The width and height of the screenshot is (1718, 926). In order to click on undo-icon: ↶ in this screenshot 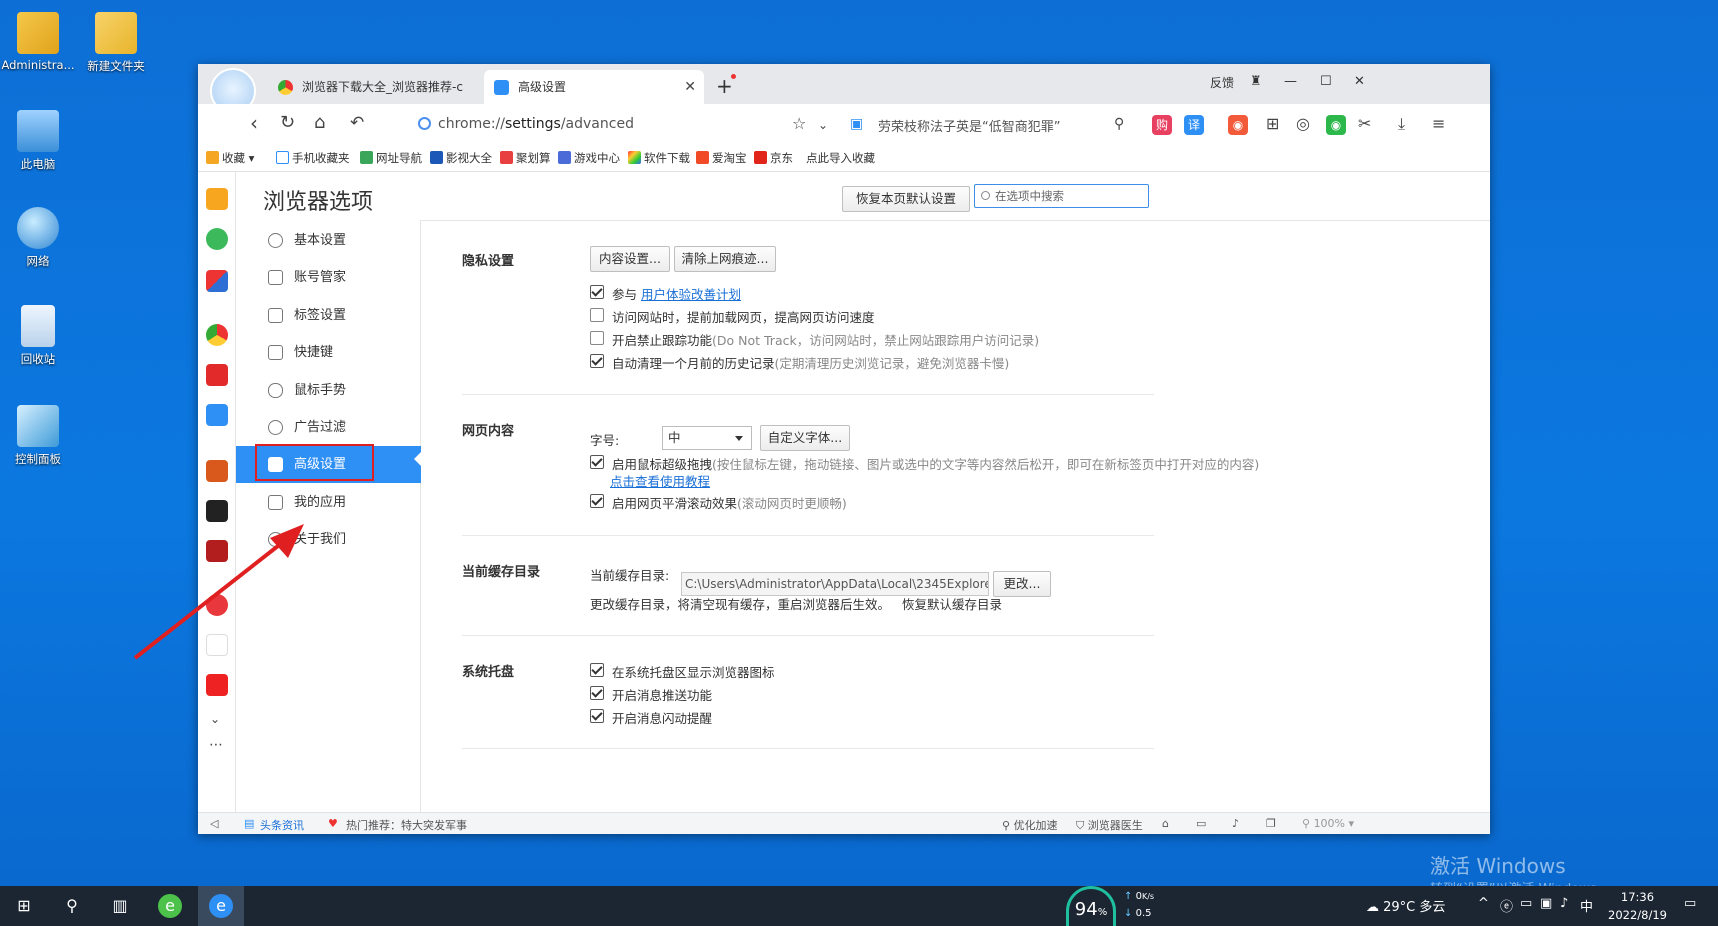, I will do `click(357, 123)`.